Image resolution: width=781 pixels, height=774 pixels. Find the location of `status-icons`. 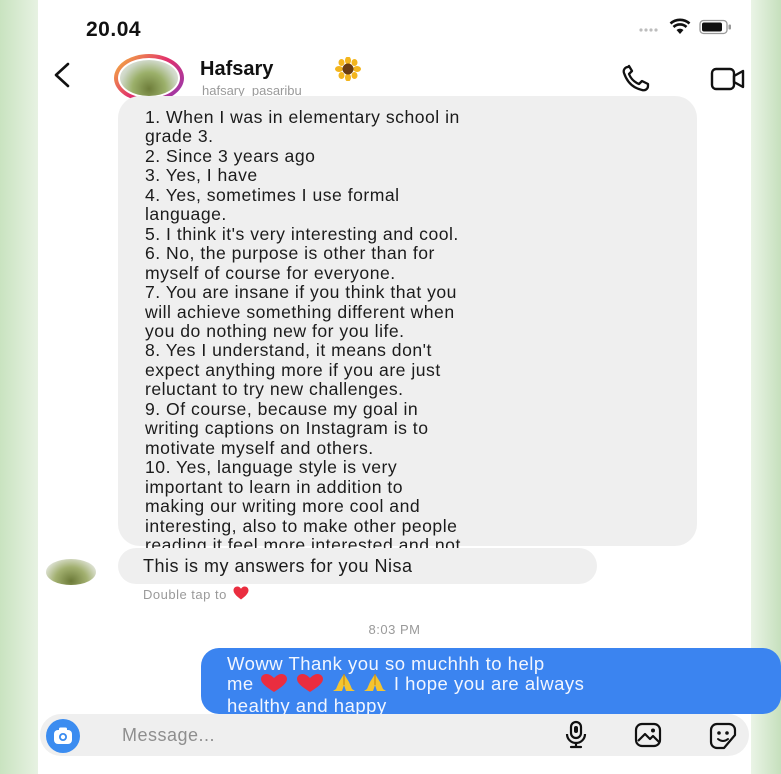

status-icons is located at coordinates (686, 29).